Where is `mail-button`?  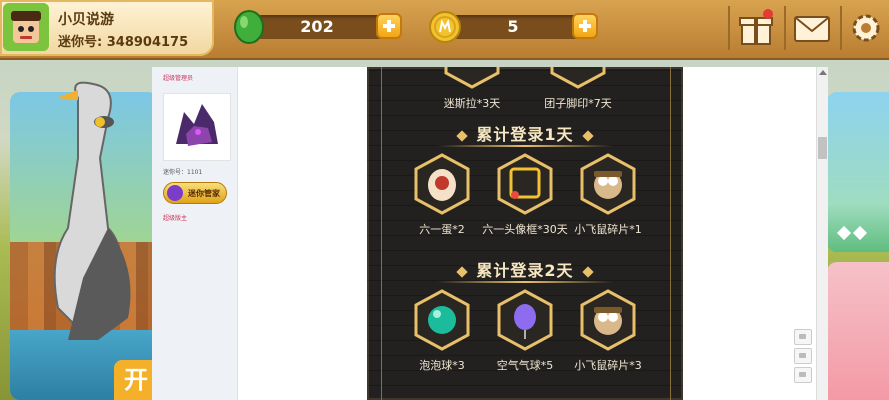
mail-button is located at coordinates (812, 28).